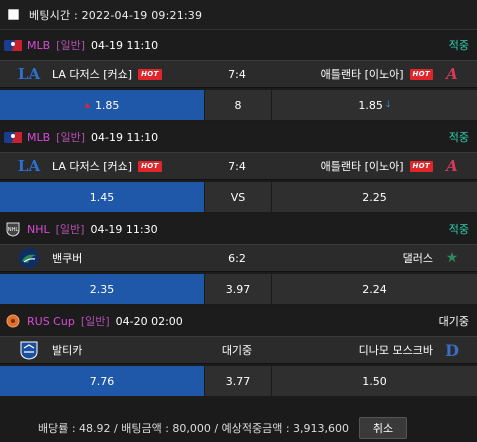  I want to click on match-score: 대기중, so click(237, 350).